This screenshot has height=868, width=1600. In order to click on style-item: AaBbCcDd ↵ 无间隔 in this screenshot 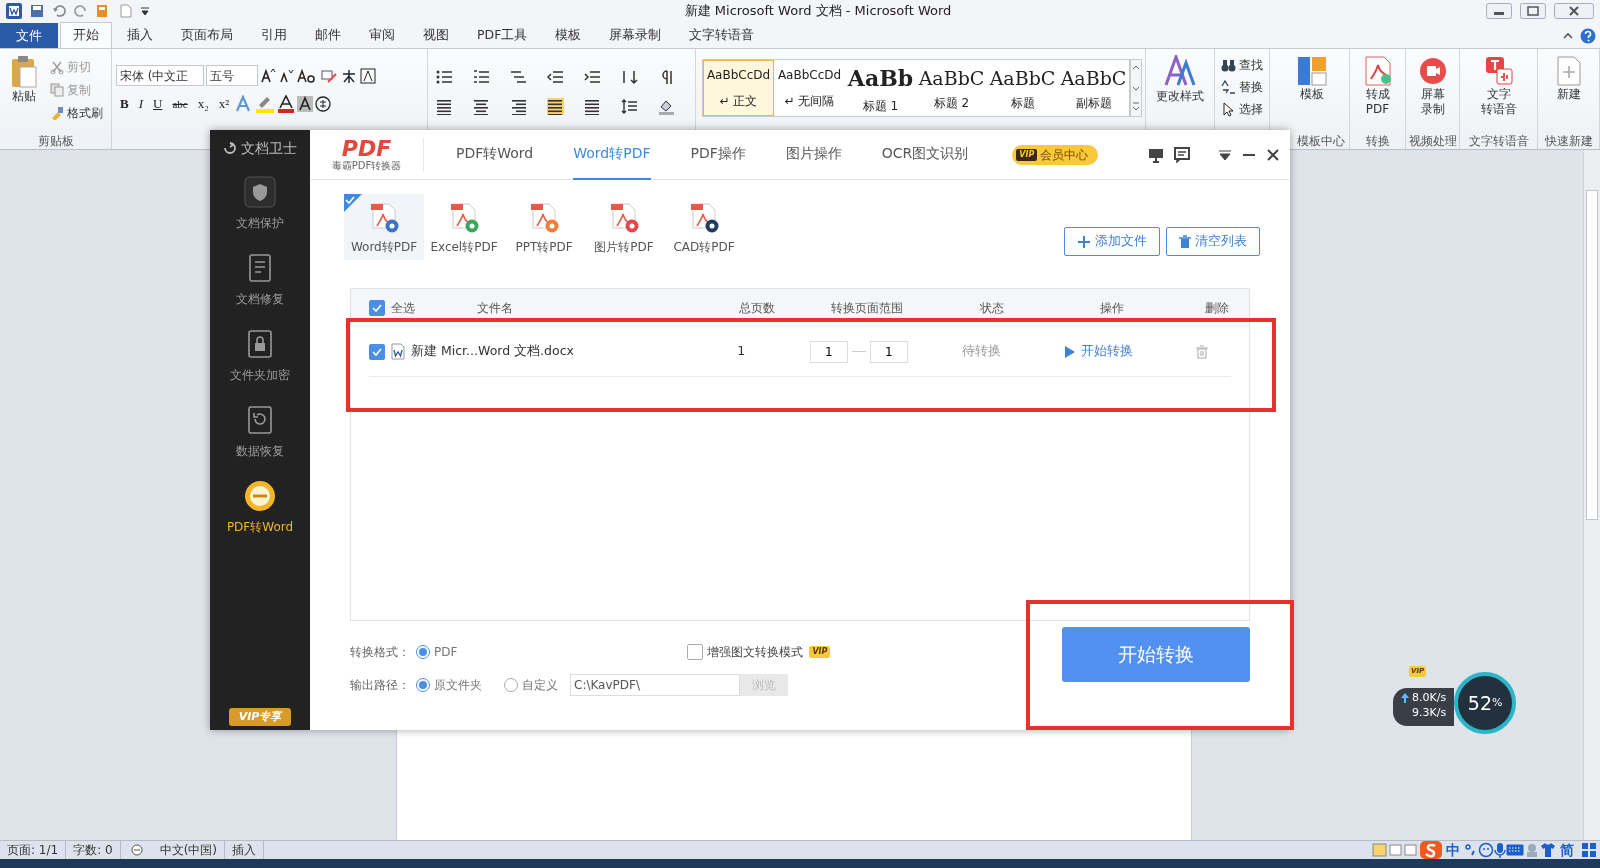, I will do `click(809, 88)`.